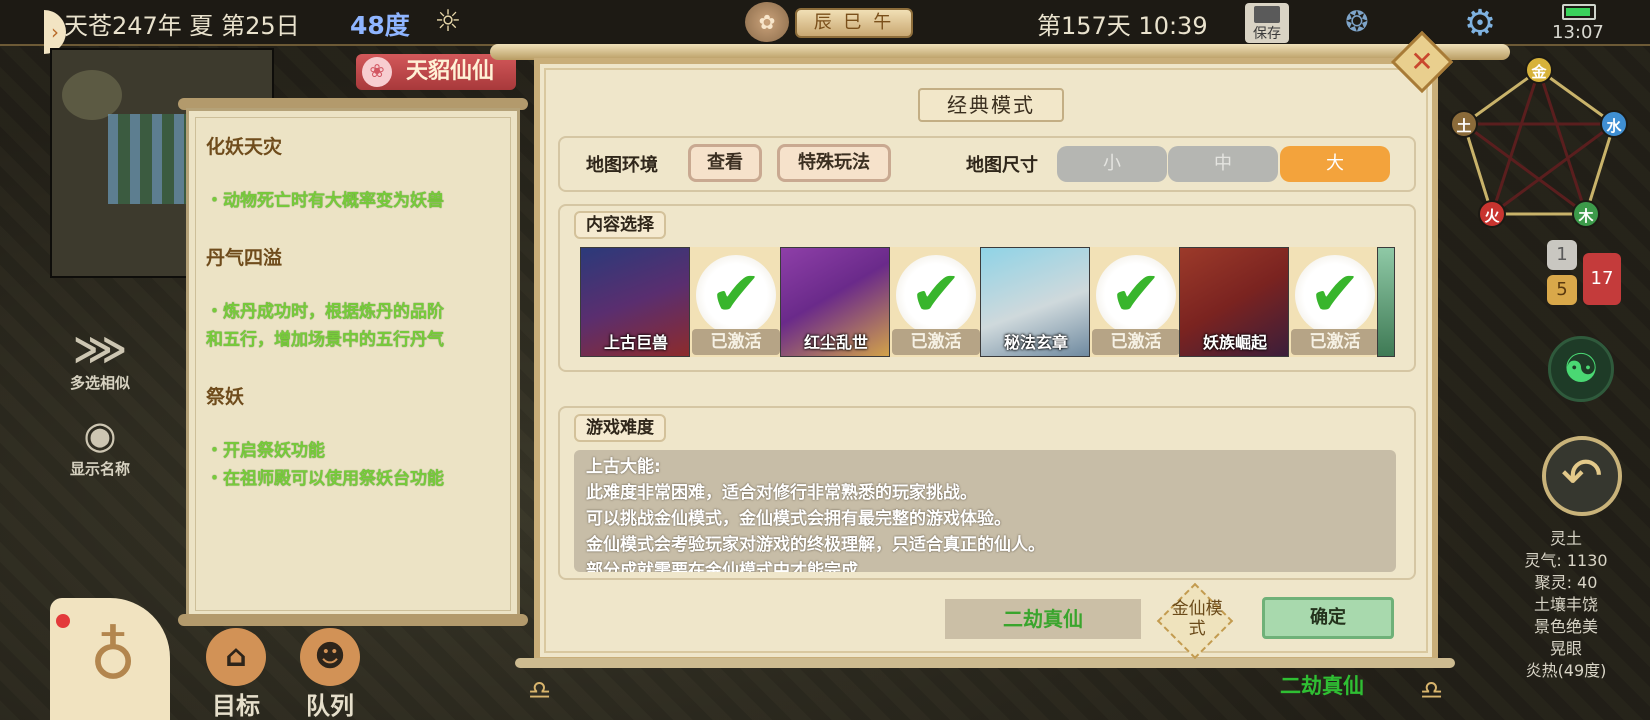 The height and width of the screenshot is (720, 1650). What do you see at coordinates (725, 163) in the screenshot?
I see `view-button: 查看` at bounding box center [725, 163].